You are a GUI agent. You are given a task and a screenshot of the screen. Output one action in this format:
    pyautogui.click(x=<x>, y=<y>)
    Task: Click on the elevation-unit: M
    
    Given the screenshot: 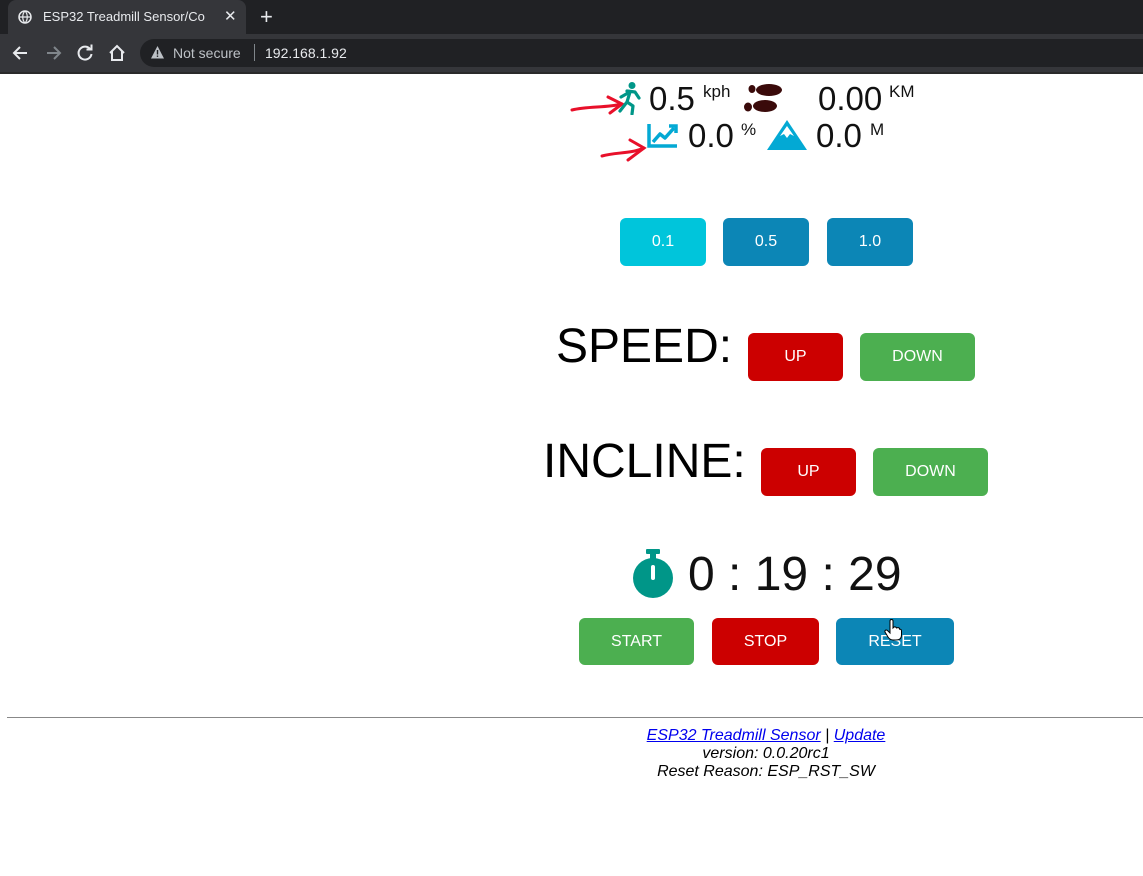 What is the action you would take?
    pyautogui.click(x=877, y=129)
    